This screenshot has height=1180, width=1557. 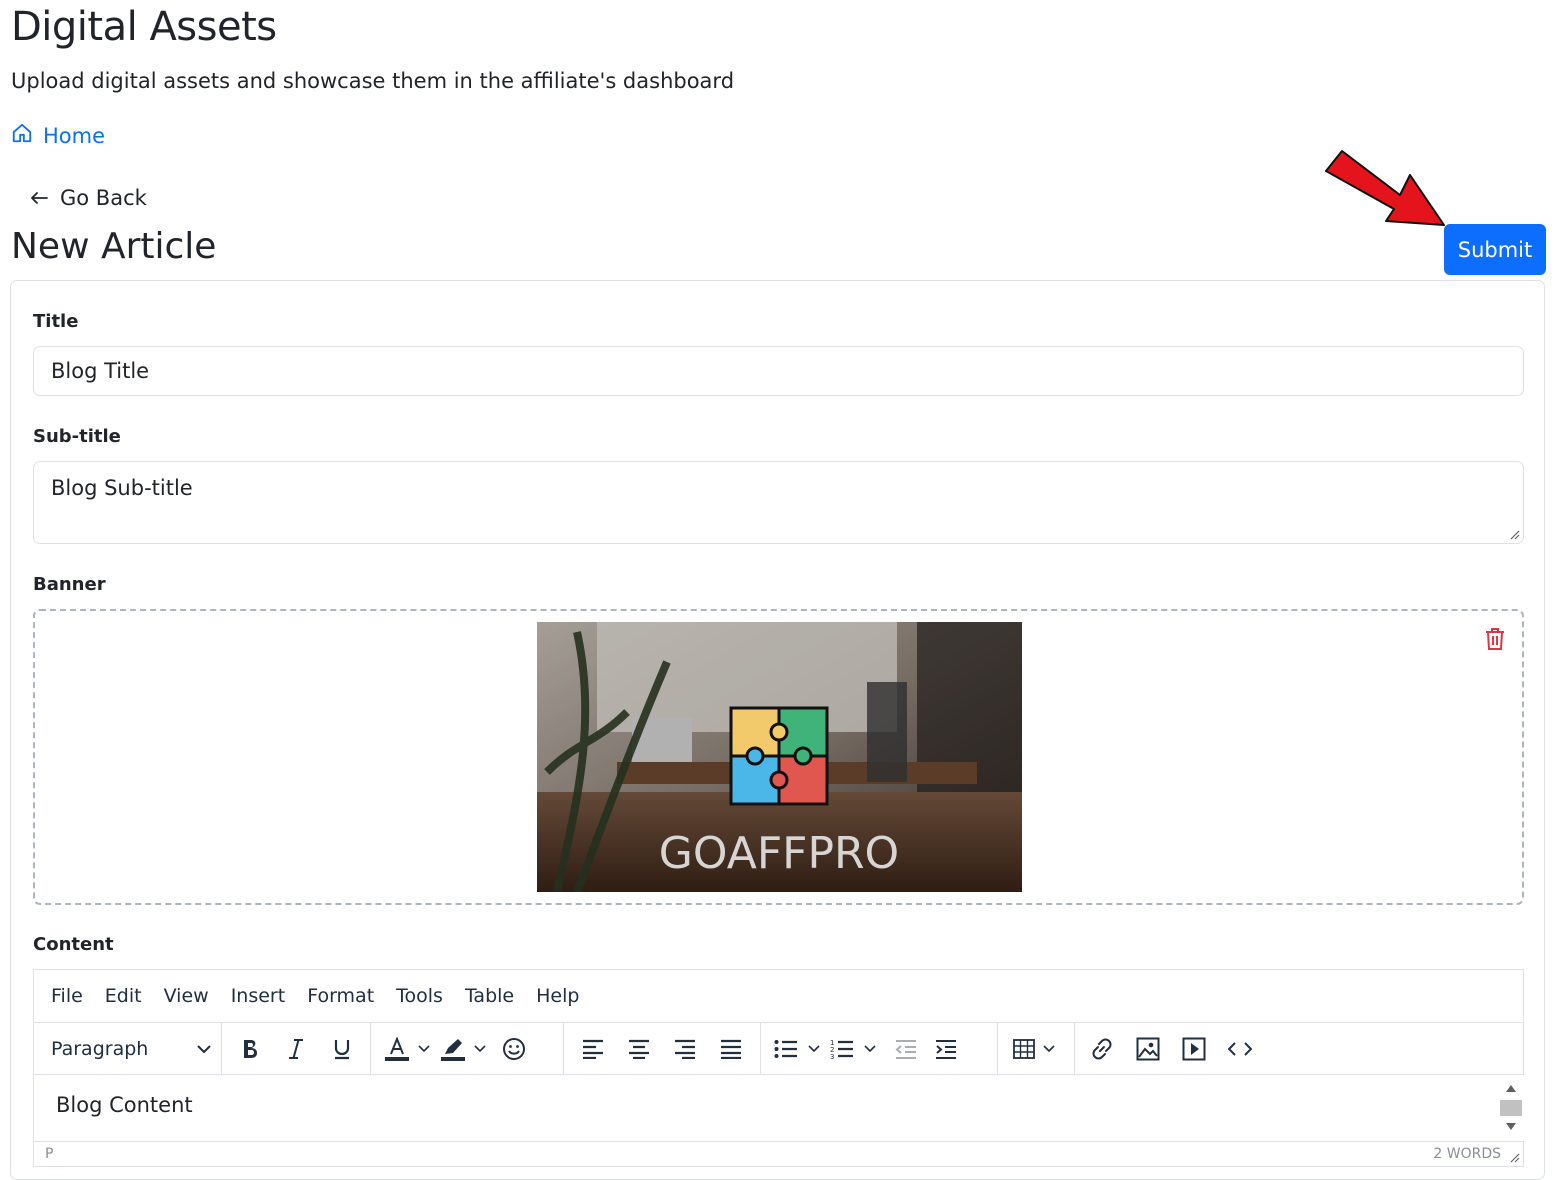 I want to click on bullet-list-button, so click(x=797, y=1049).